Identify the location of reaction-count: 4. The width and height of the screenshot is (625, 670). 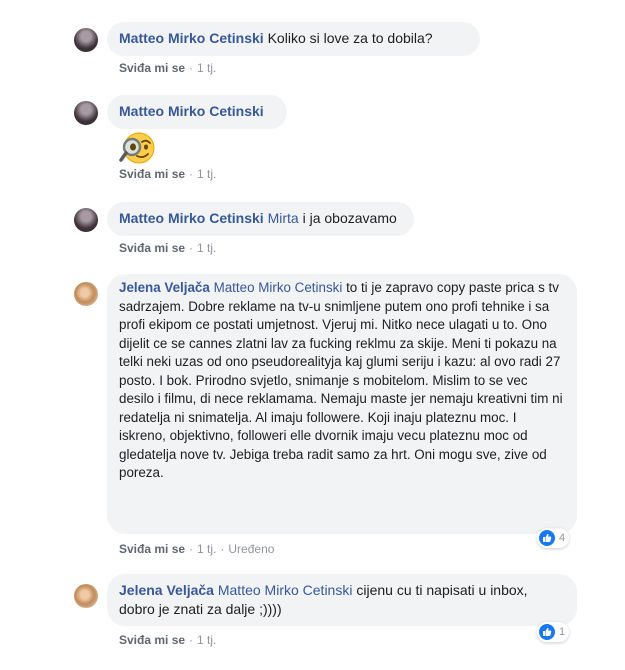
(553, 538).